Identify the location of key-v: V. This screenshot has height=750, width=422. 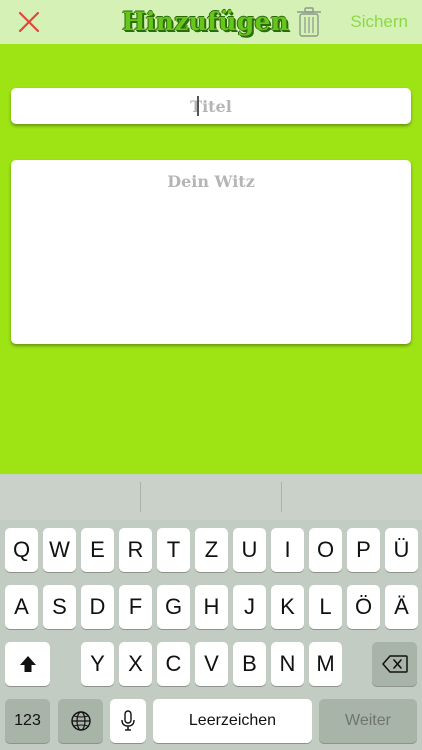
(211, 664).